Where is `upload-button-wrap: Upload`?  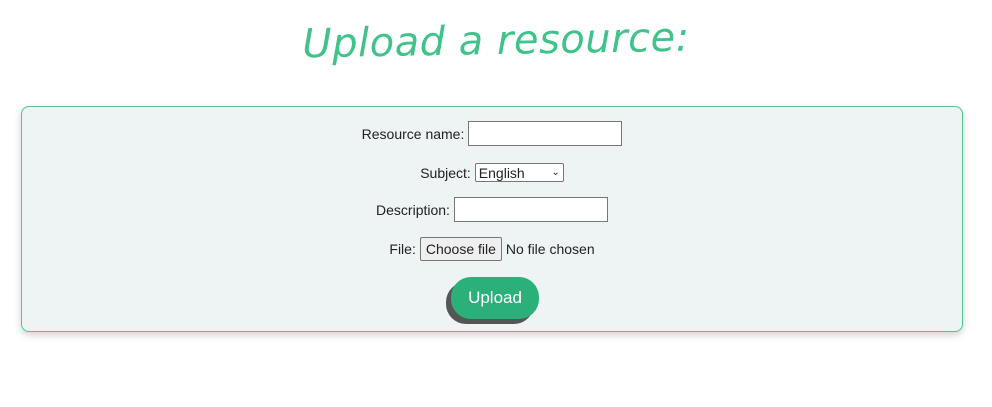 upload-button-wrap: Upload is located at coordinates (492, 298).